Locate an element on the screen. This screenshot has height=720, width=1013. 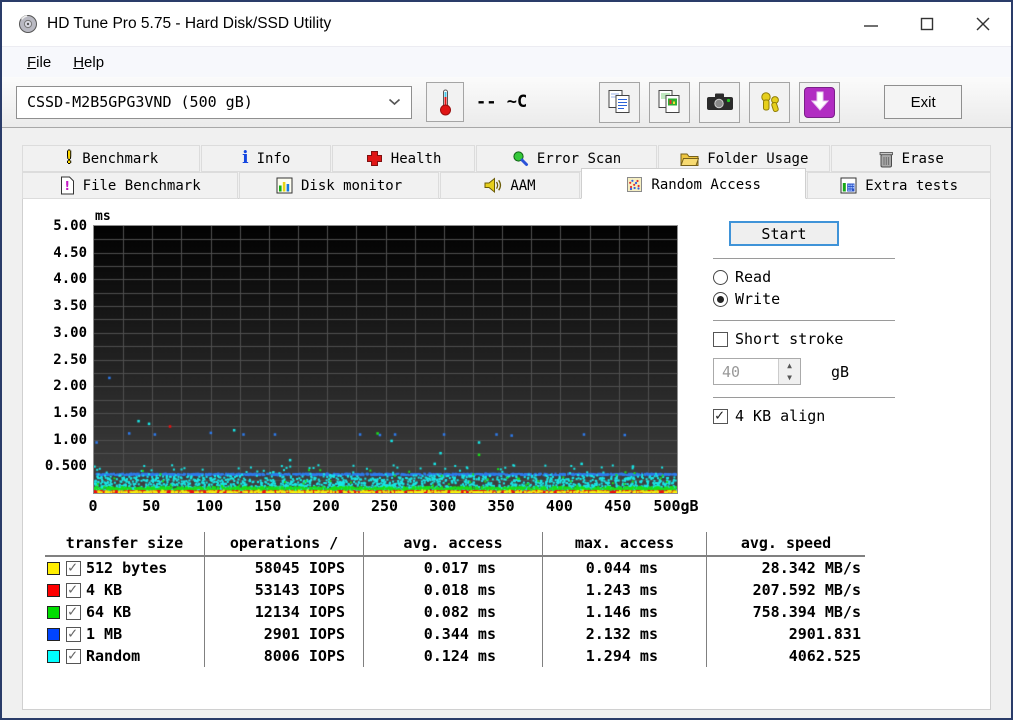
tab-disk-monitor: Disk monitor is located at coordinates (339, 185).